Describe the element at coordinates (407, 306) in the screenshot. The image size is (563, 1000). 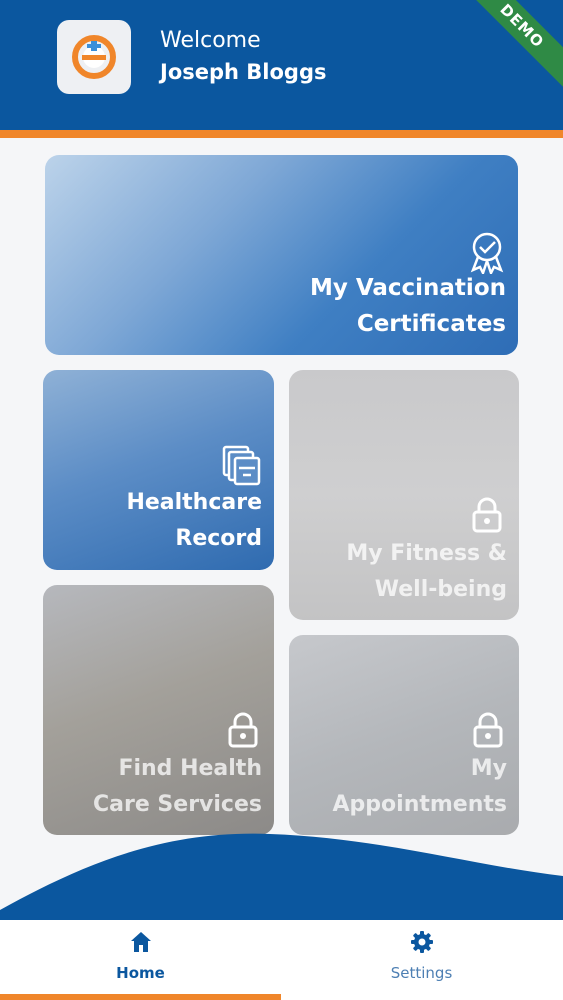
I see `tile-label: My Vaccination Certificates` at that location.